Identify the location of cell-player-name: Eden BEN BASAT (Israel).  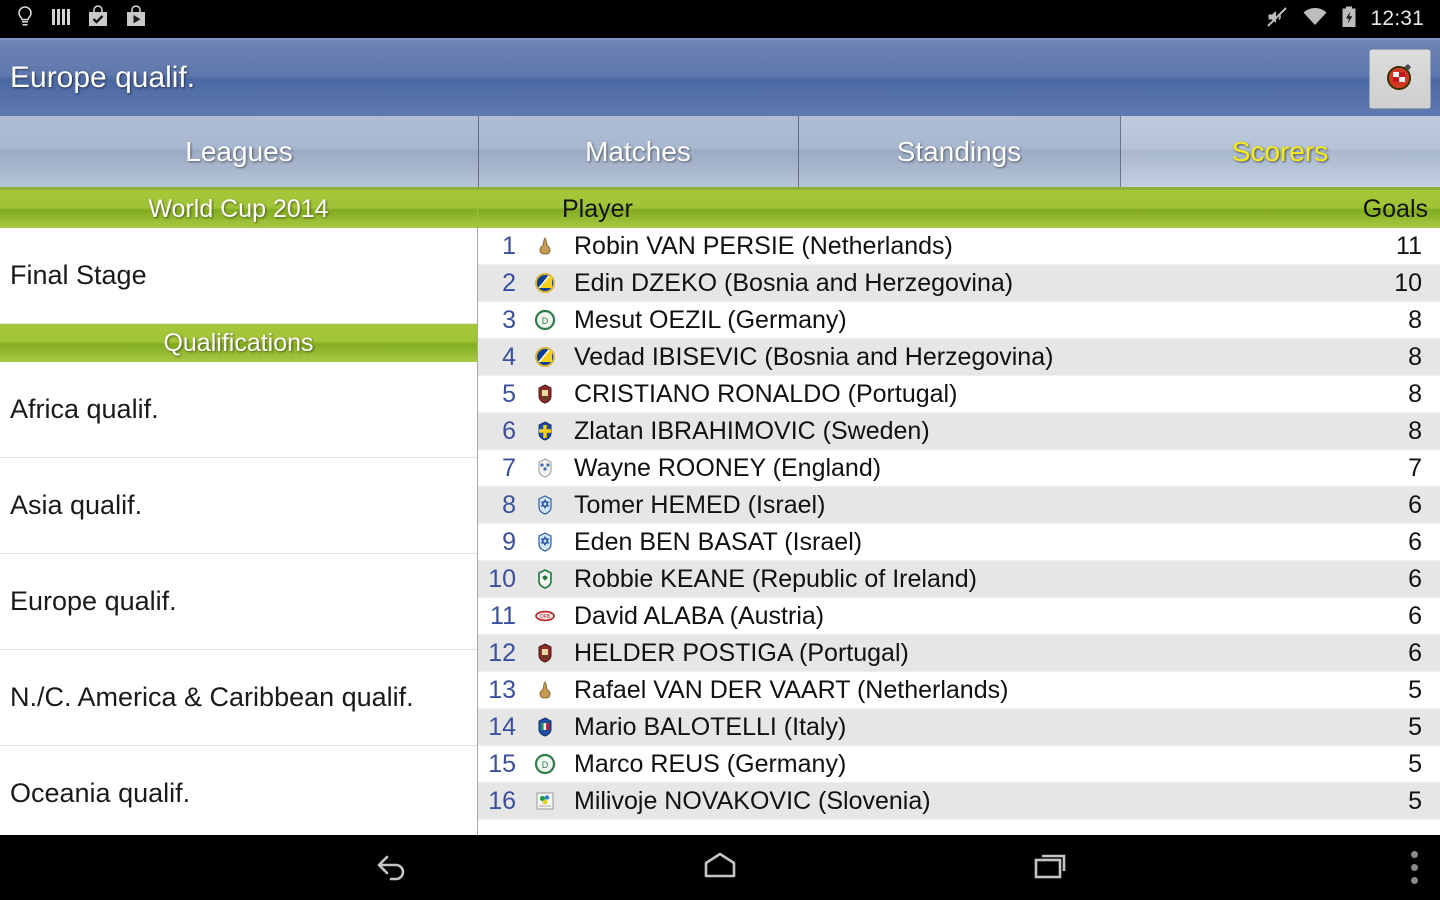
(718, 541).